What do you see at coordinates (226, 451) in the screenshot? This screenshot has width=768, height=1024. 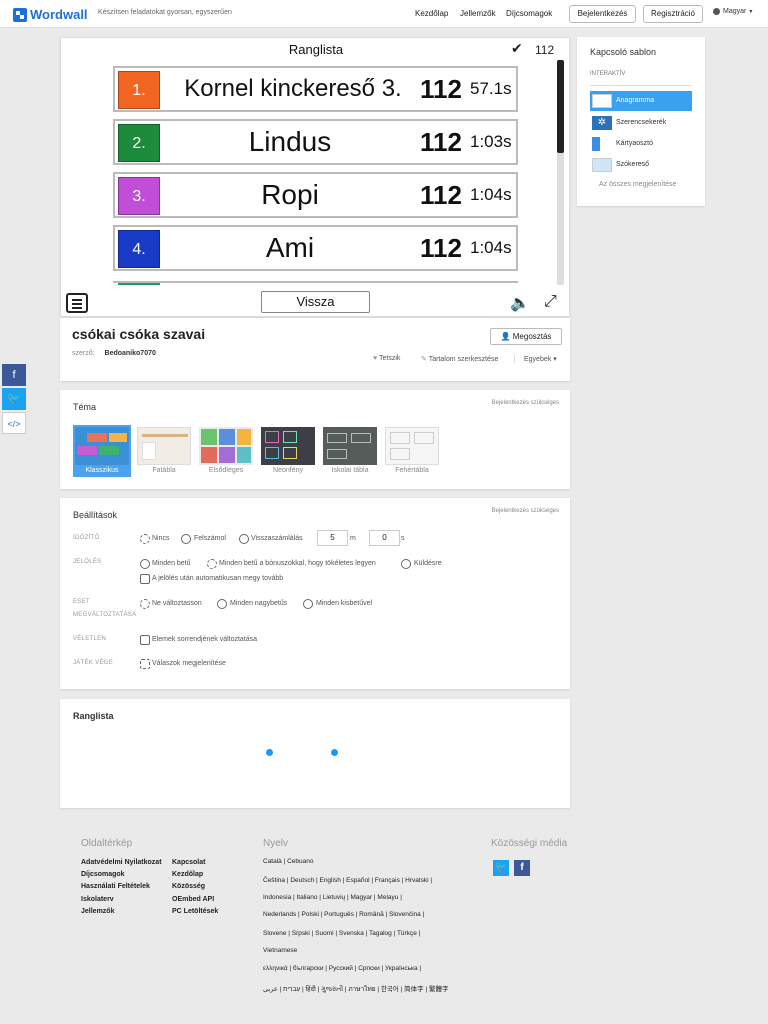 I see `theme-primary: Elsődleges` at bounding box center [226, 451].